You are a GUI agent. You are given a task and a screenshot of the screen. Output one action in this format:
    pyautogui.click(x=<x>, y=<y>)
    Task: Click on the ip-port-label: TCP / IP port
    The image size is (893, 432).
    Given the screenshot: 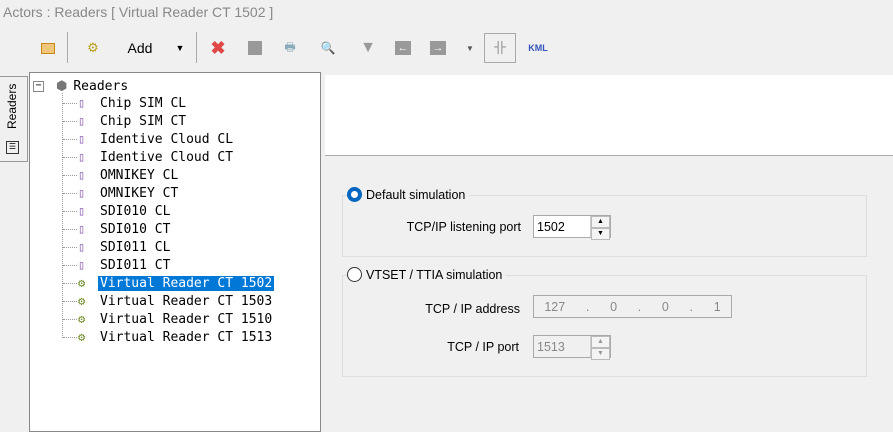 What is the action you would take?
    pyautogui.click(x=483, y=347)
    